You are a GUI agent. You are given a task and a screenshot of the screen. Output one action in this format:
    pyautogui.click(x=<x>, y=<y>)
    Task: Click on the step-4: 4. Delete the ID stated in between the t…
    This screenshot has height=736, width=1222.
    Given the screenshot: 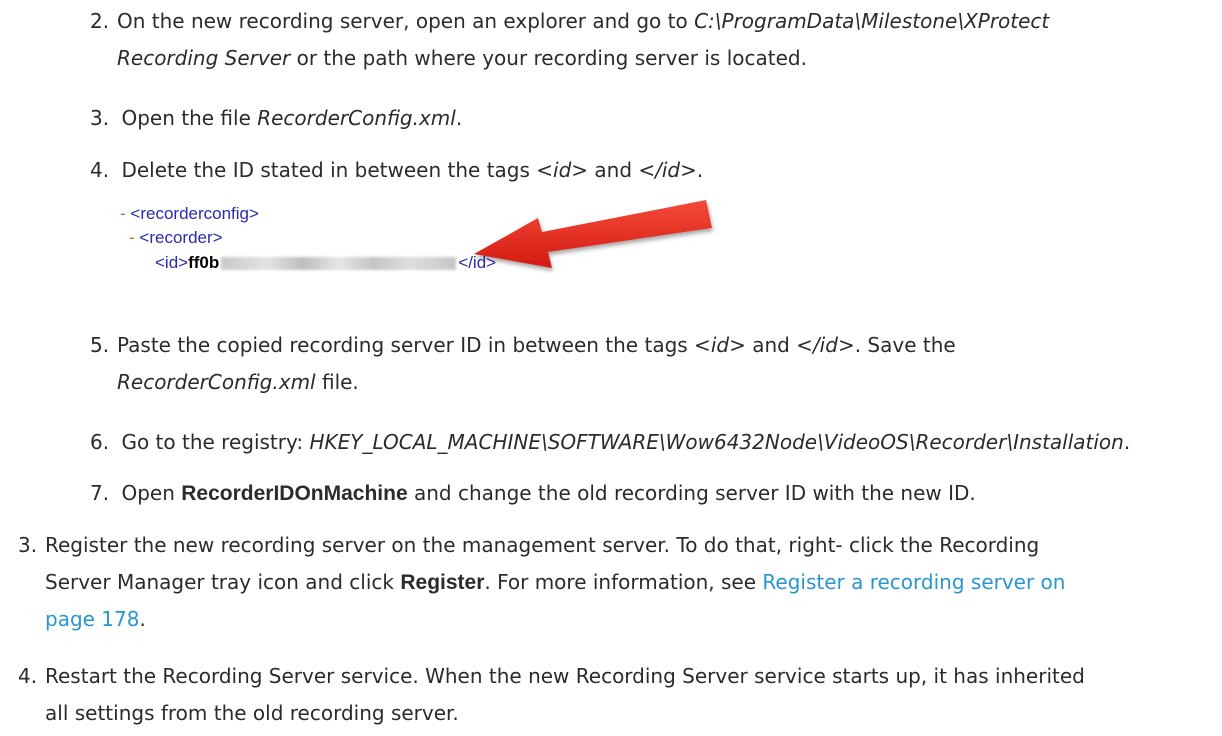 What is the action you would take?
    pyautogui.click(x=397, y=170)
    